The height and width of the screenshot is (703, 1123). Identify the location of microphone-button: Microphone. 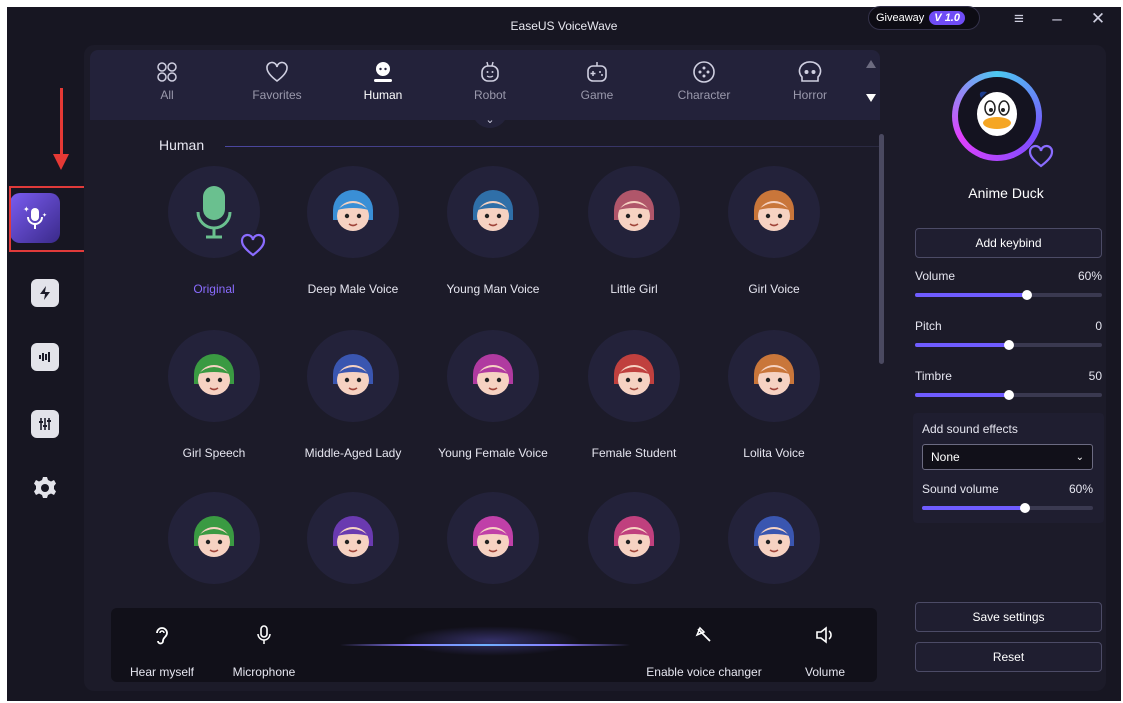
(264, 651).